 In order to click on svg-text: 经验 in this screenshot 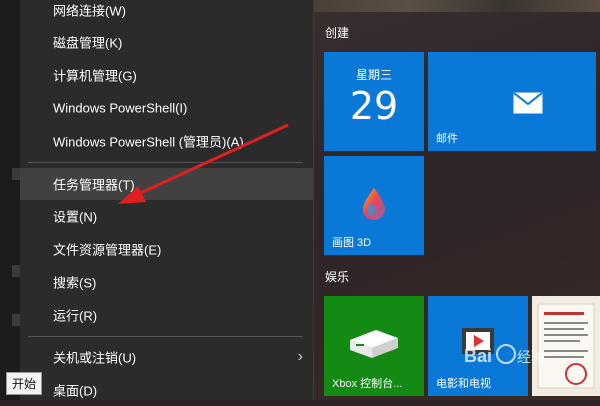, I will do `click(531, 357)`.